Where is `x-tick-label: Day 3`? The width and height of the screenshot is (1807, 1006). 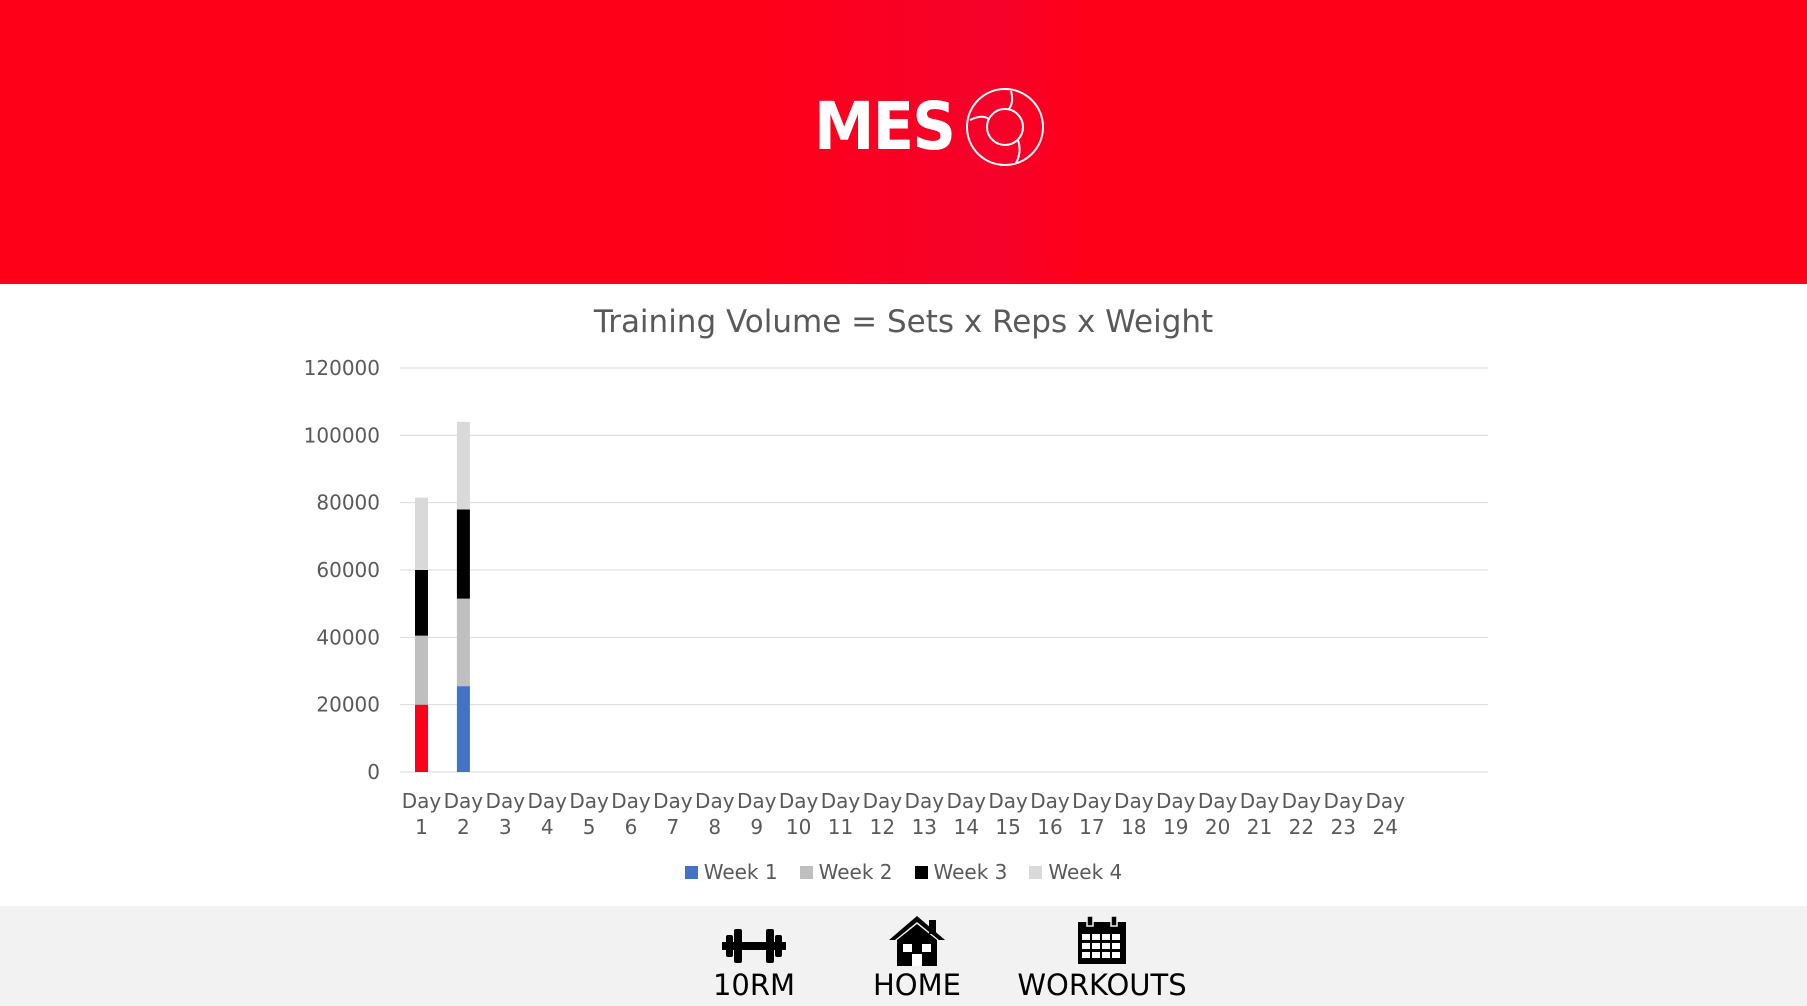
x-tick-label: Day 3 is located at coordinates (506, 814).